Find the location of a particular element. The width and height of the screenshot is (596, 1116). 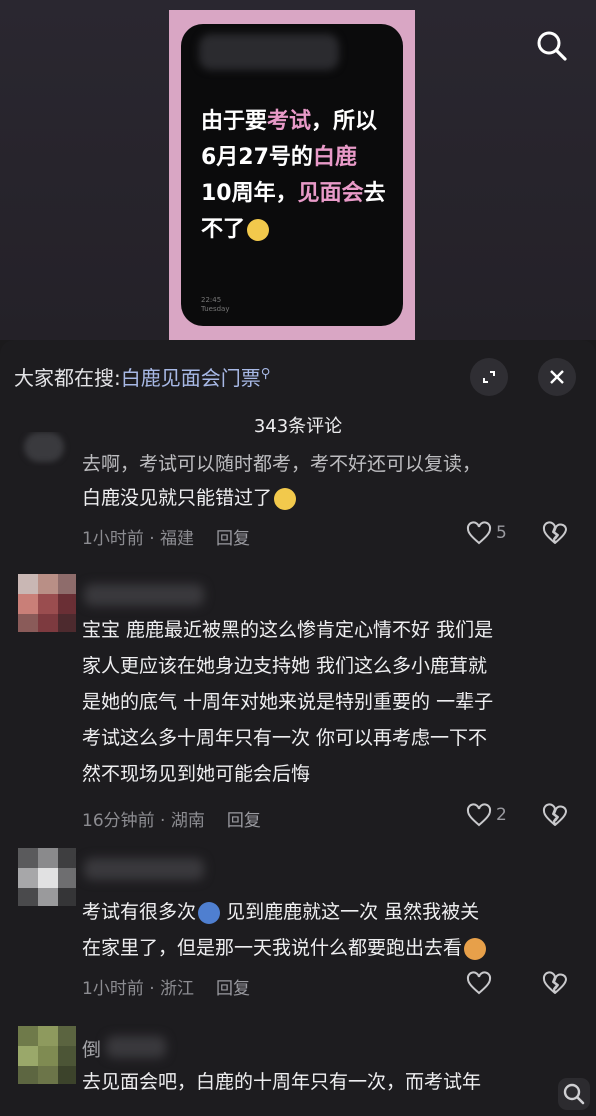

comment-count: 343条评论 is located at coordinates (298, 426).